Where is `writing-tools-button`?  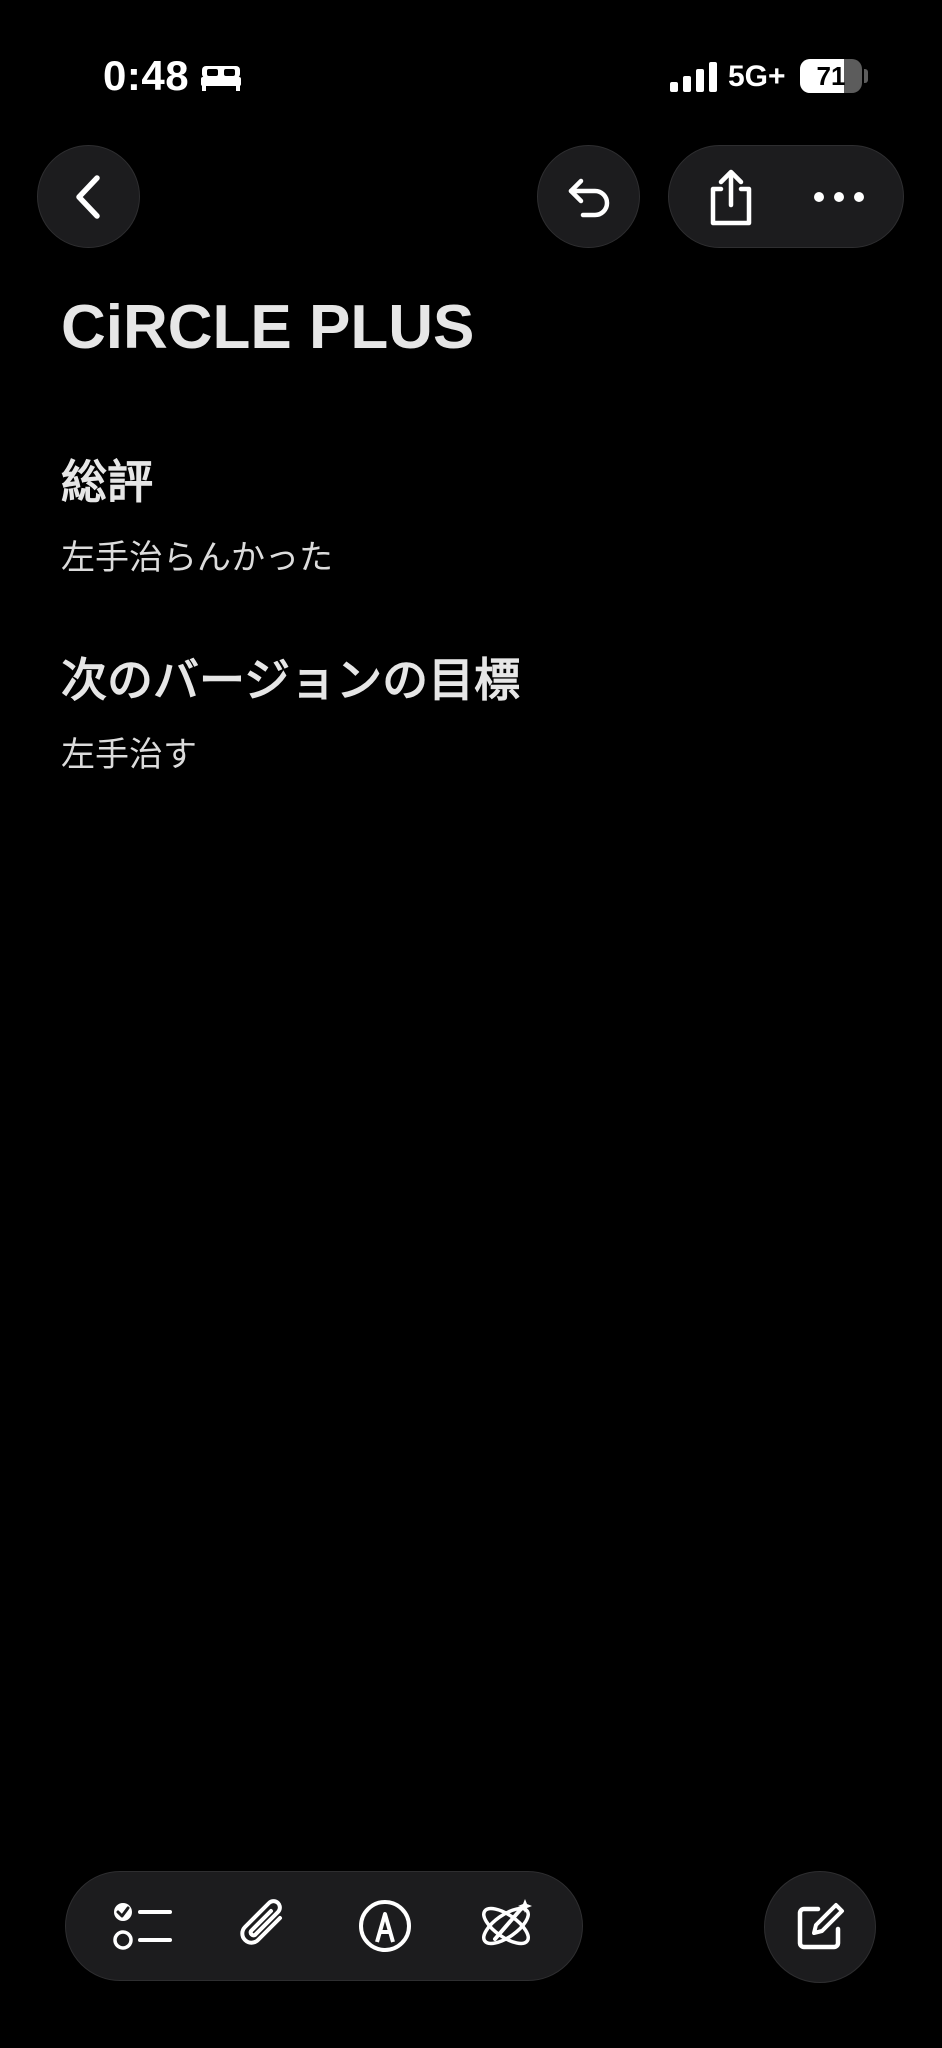 writing-tools-button is located at coordinates (506, 1926).